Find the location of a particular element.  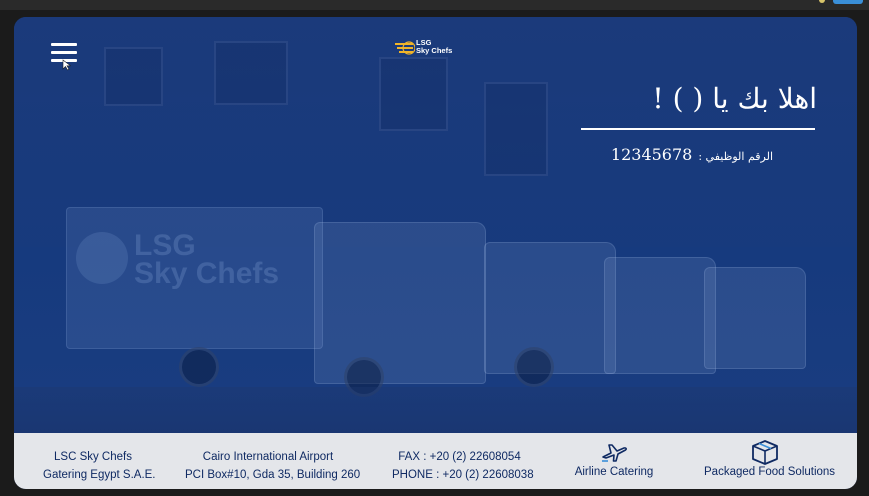

fax-number: FAX : +20 (2) 22608054 is located at coordinates (459, 457).